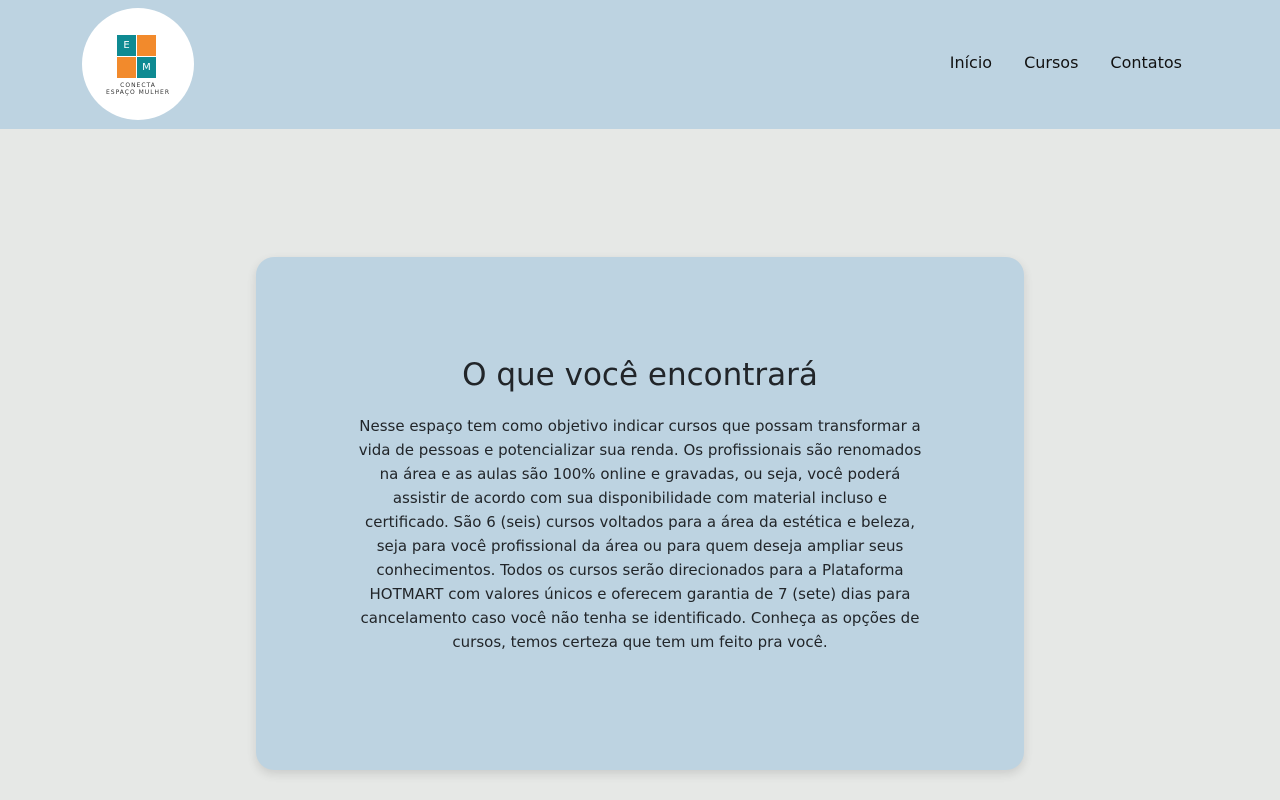  What do you see at coordinates (640, 375) in the screenshot?
I see `card-title: O que você encontrará` at bounding box center [640, 375].